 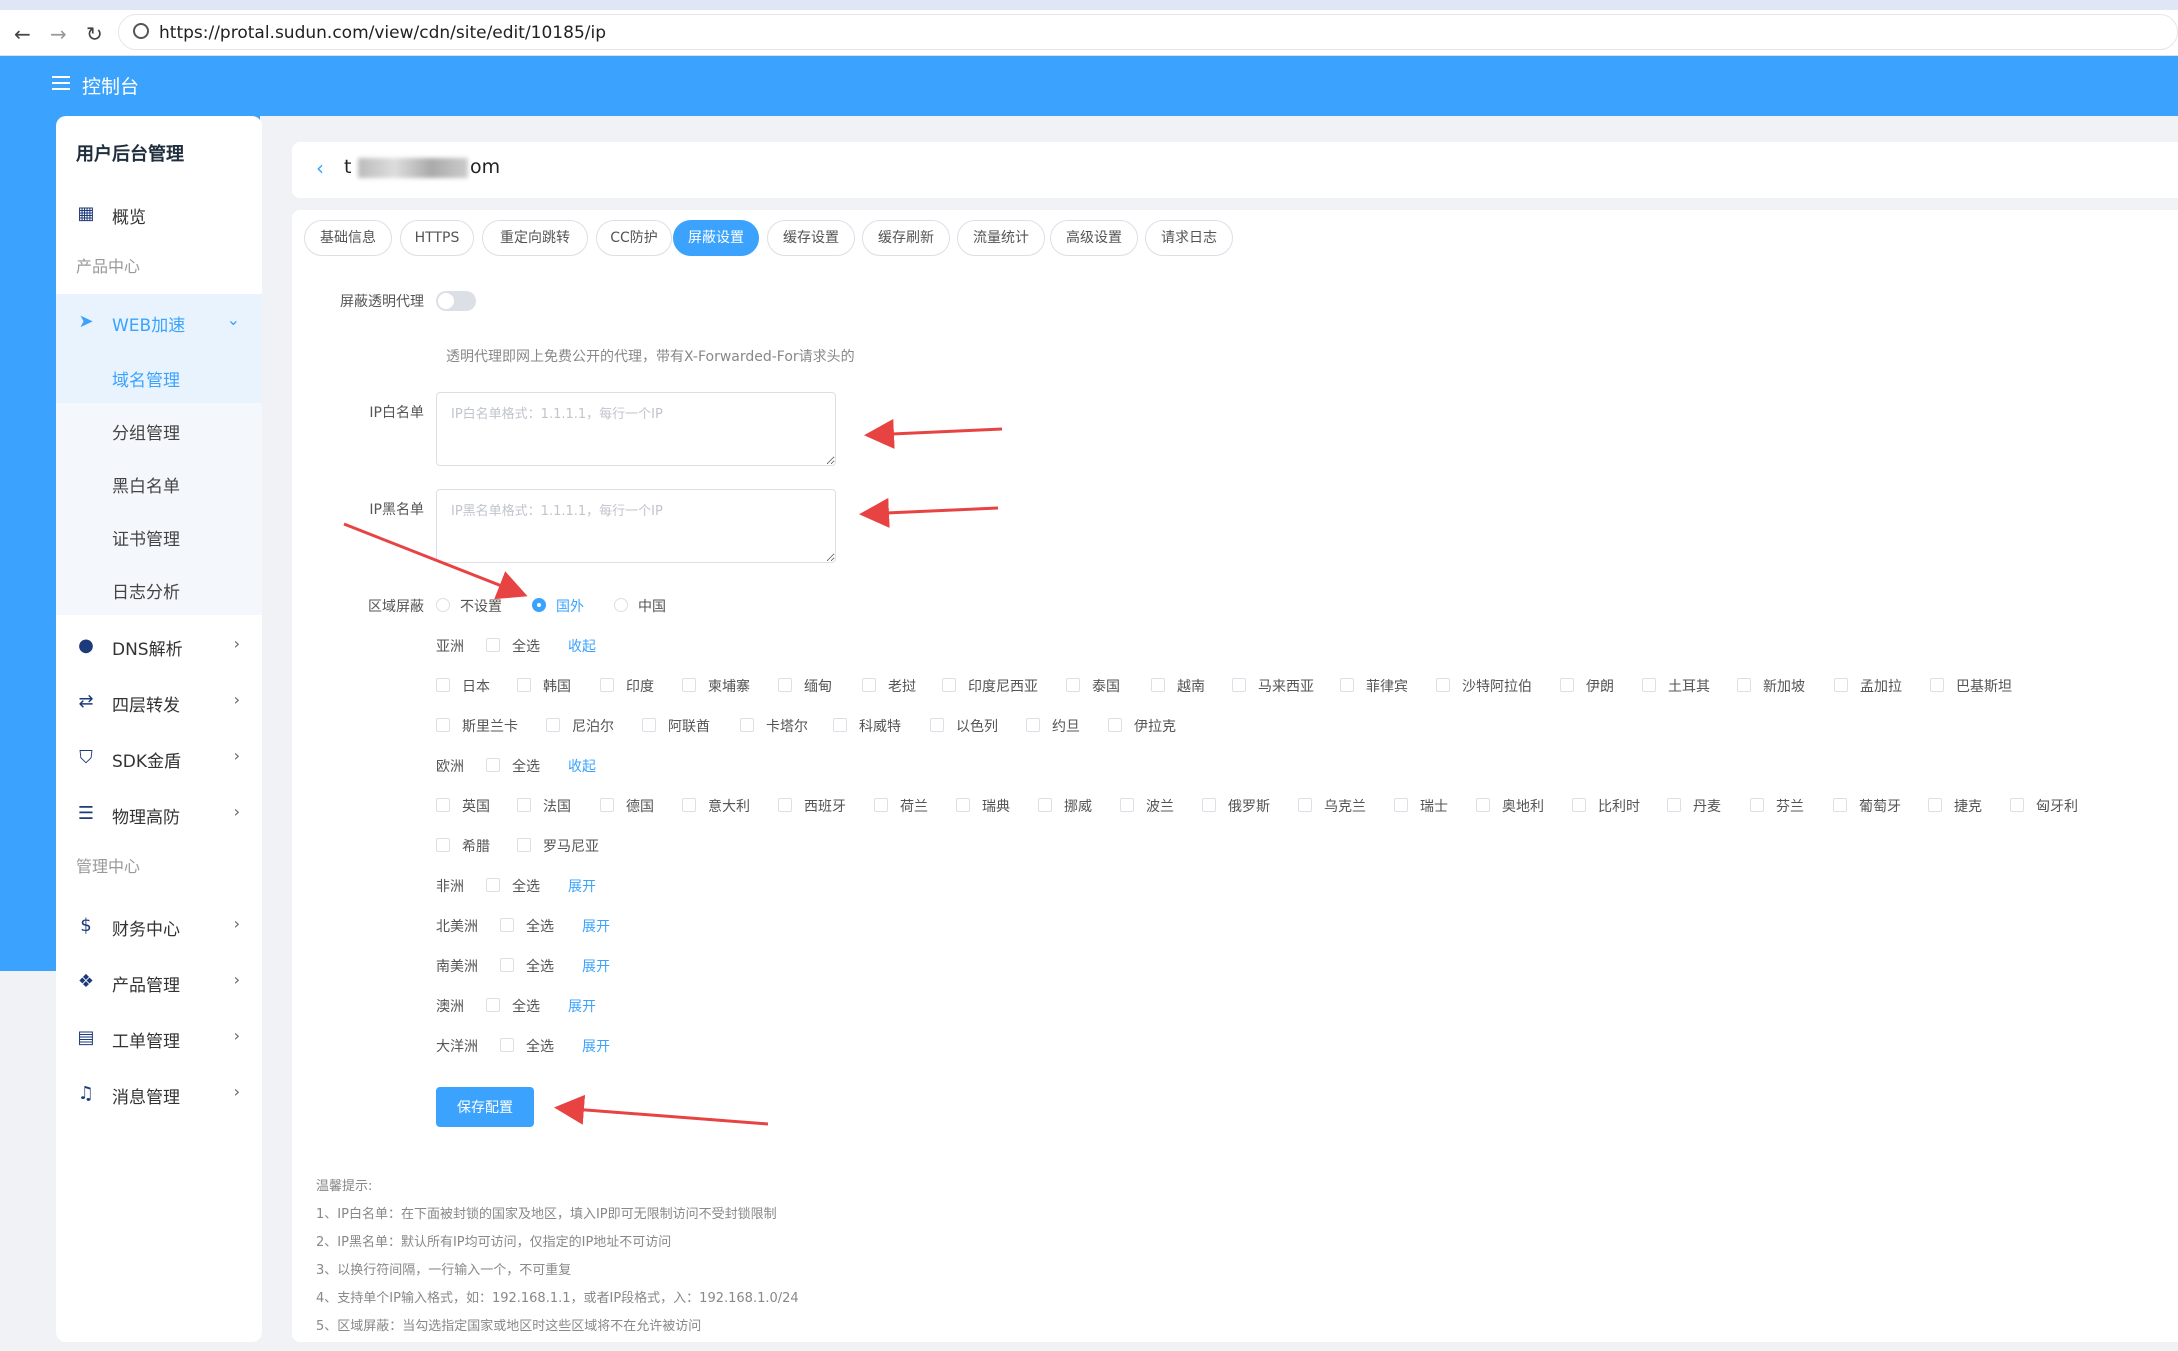 I want to click on tab-traffic: 流量统计, so click(x=1001, y=238).